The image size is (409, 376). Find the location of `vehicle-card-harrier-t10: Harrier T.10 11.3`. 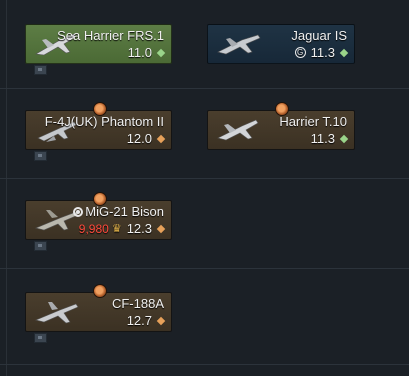

vehicle-card-harrier-t10: Harrier T.10 11.3 is located at coordinates (281, 126).